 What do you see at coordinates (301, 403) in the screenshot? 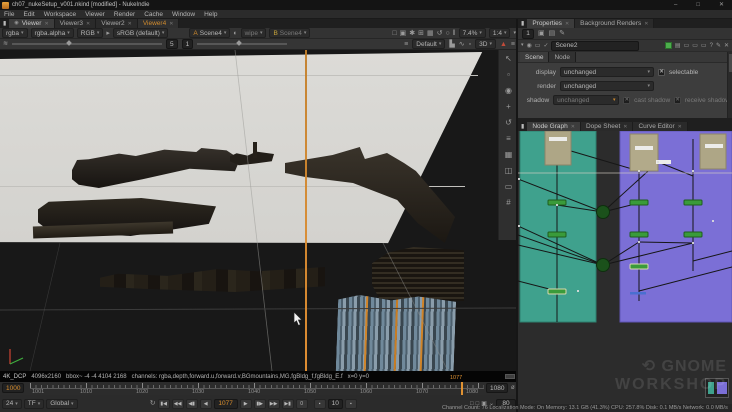
I see `stop-button: 0` at bounding box center [301, 403].